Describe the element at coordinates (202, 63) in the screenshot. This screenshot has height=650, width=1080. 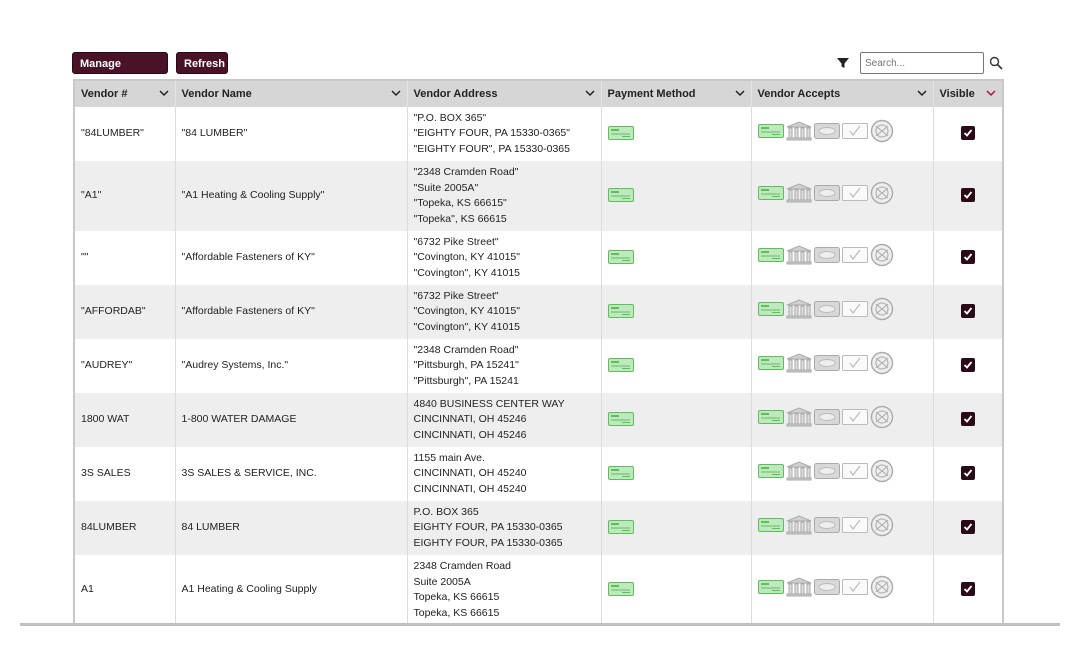
I see `refresh-button: Refresh` at that location.